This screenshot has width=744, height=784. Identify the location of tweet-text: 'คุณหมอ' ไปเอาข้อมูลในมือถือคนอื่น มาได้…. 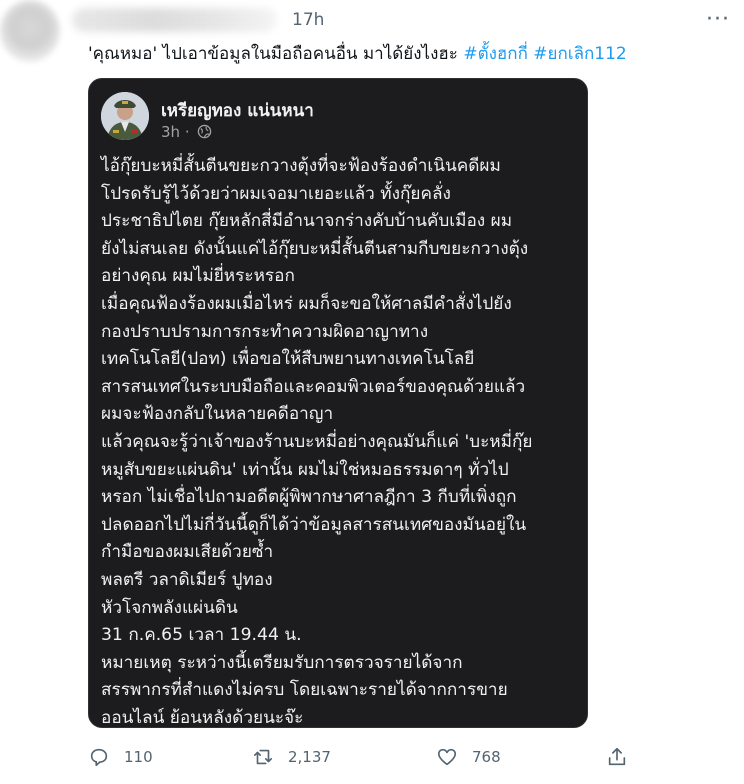
(357, 53).